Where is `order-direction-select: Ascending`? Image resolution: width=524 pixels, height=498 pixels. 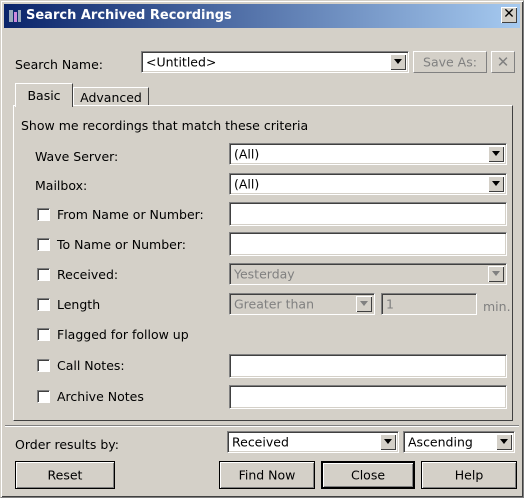
order-direction-select: Ascending is located at coordinates (459, 442).